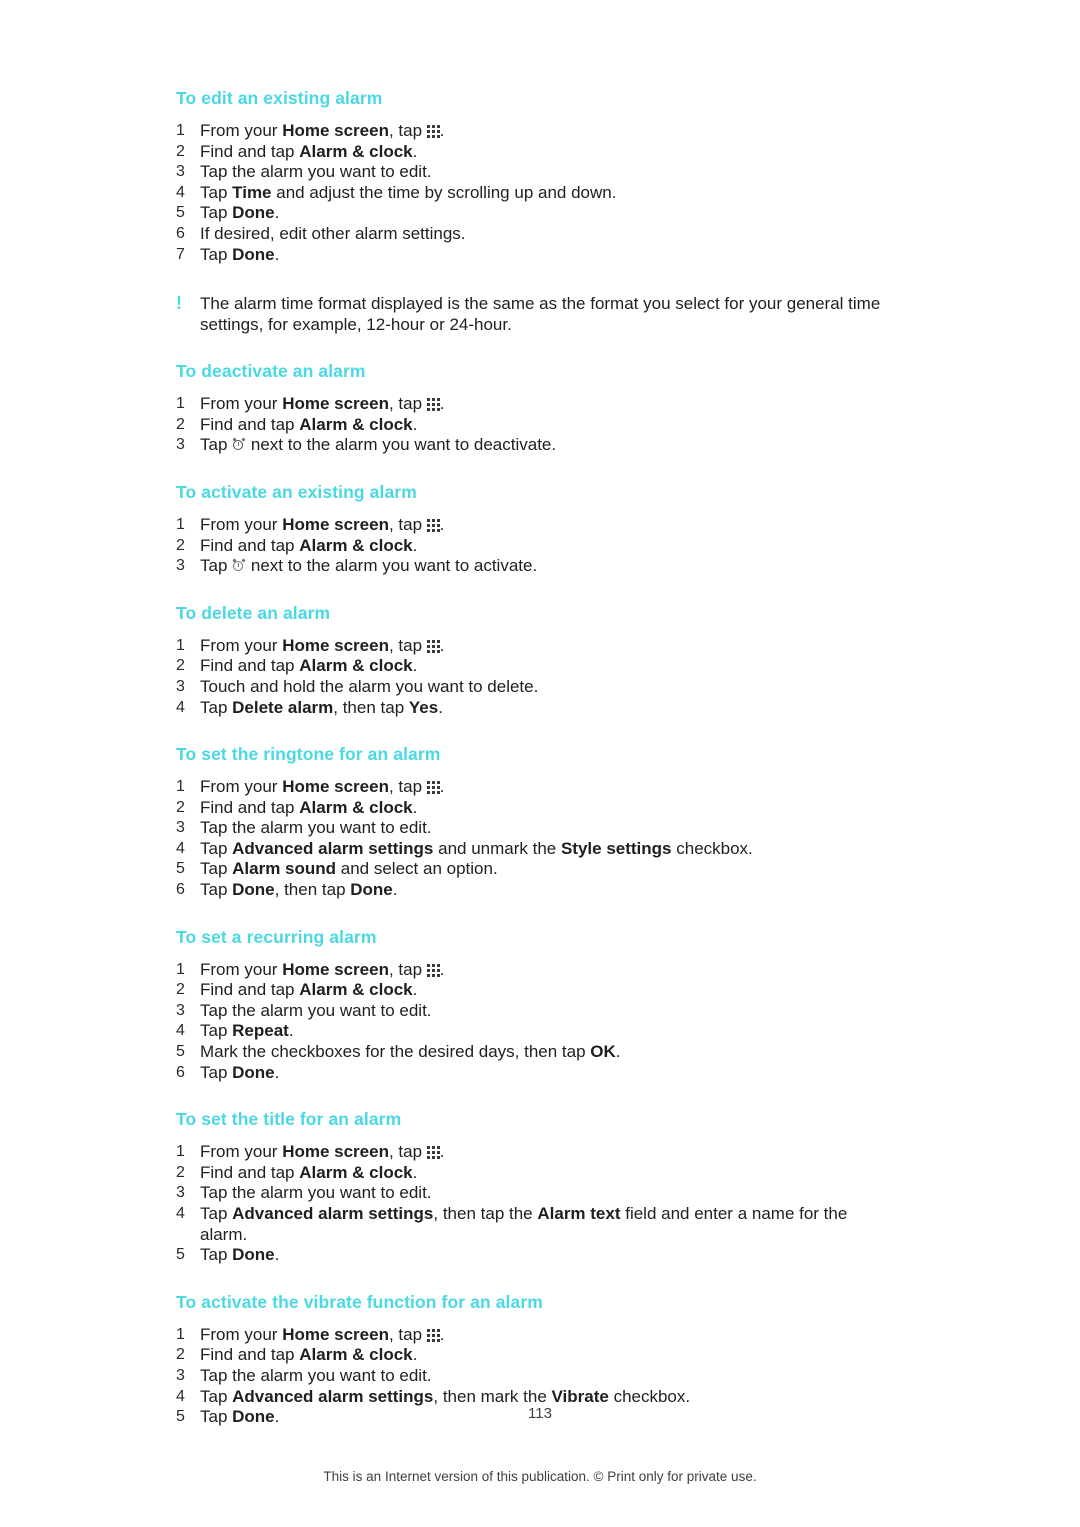 This screenshot has height=1527, width=1080. What do you see at coordinates (239, 565) in the screenshot?
I see `alarm-clock-icon-off` at bounding box center [239, 565].